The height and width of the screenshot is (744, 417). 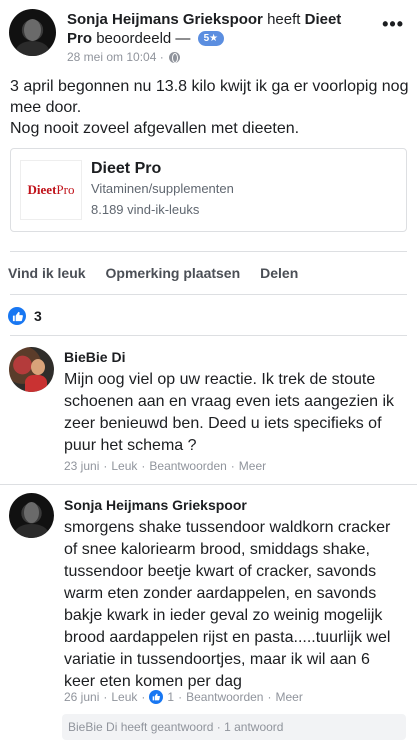 I want to click on comment-meta: 26 juni · Leuk · 1 · Beantwoorden · Meer, so click(x=183, y=697).